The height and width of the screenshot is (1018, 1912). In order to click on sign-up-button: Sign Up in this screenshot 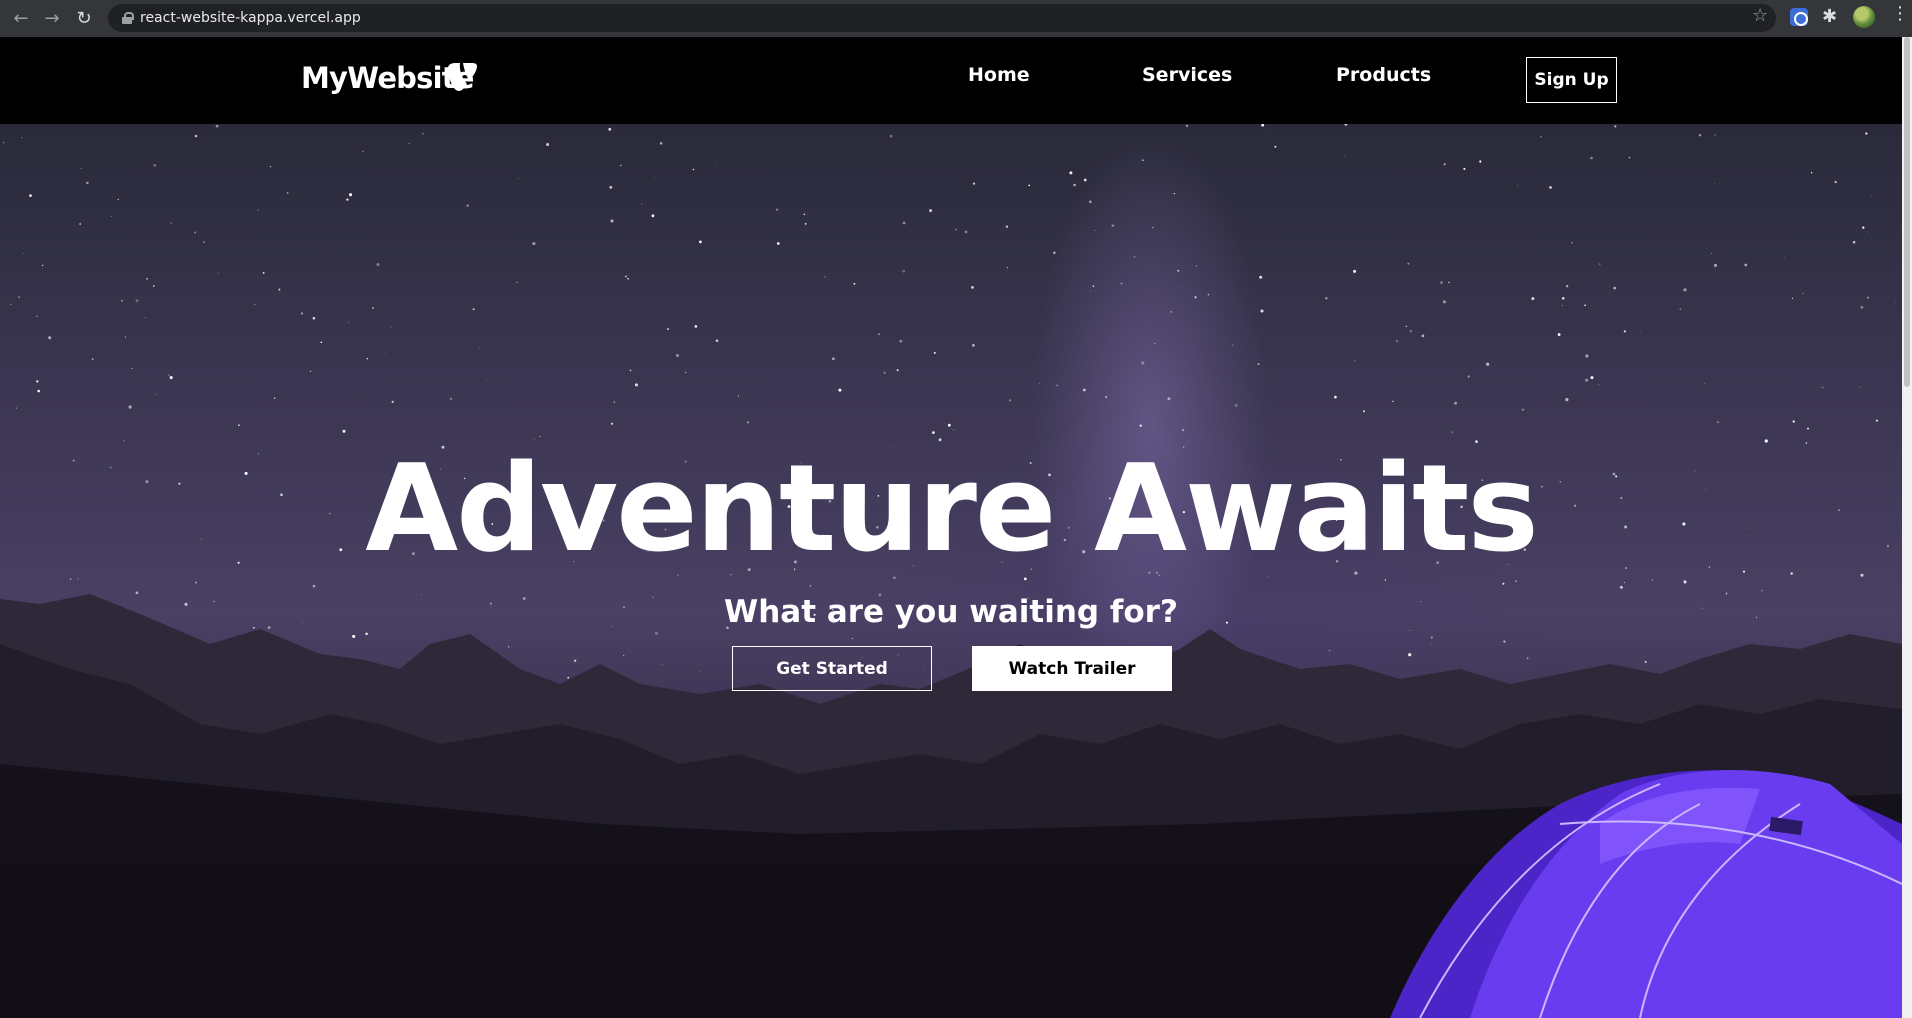, I will do `click(1571, 80)`.